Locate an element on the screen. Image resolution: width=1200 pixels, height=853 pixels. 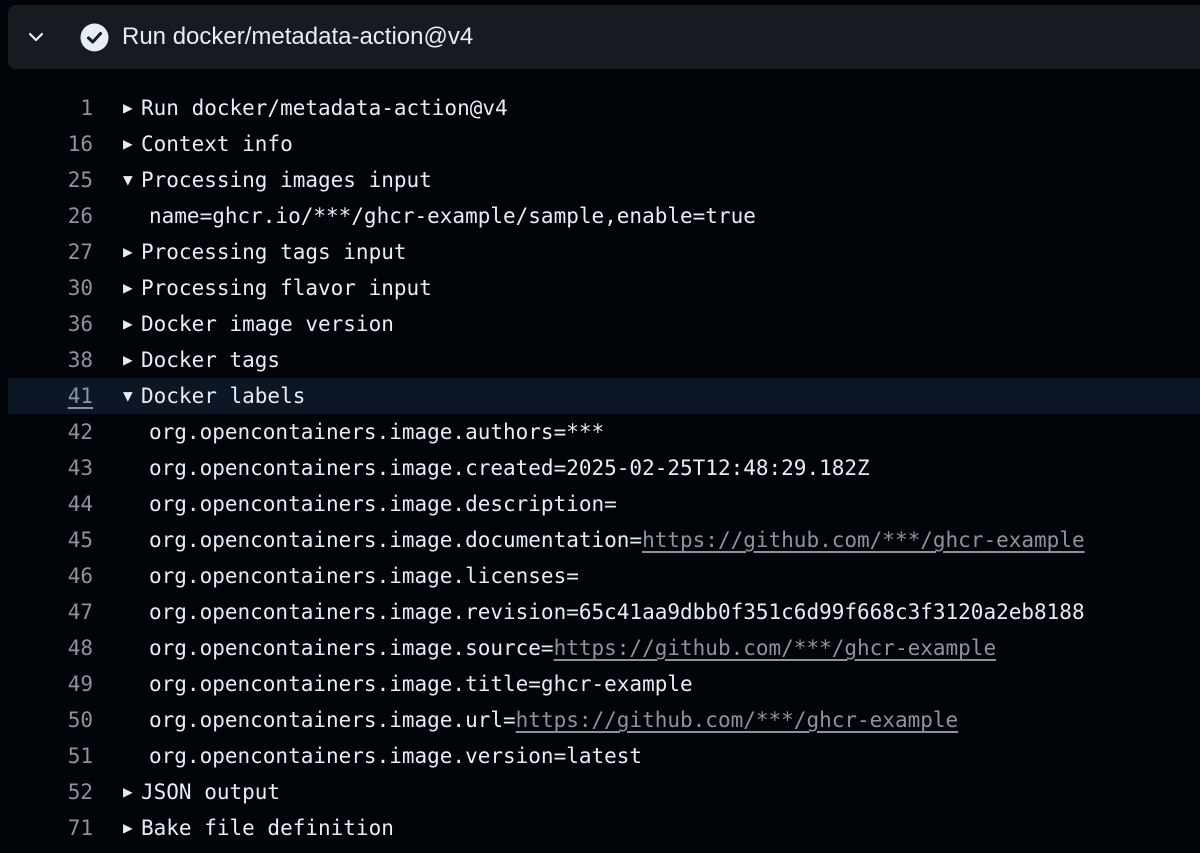
log-group-line: 27 ▶ Processing tags input is located at coordinates (604, 252).